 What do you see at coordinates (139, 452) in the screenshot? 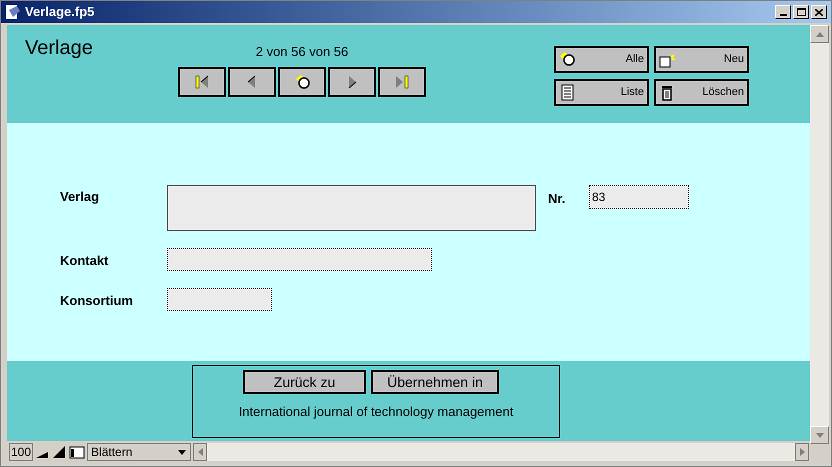
I see `mode-dropdown: Blättern` at bounding box center [139, 452].